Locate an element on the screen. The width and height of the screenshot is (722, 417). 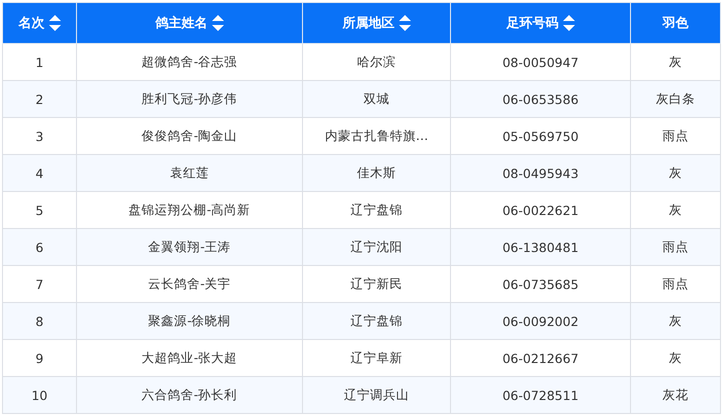
column-header: 足环号码 is located at coordinates (540, 23).